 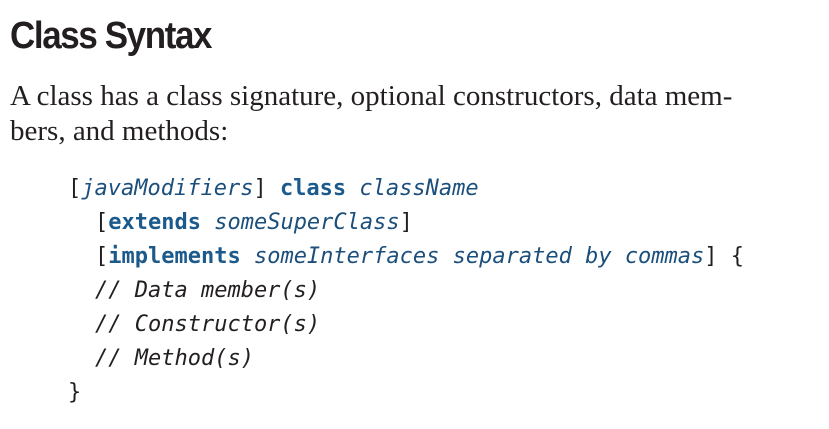 What do you see at coordinates (154, 222) in the screenshot?
I see `keyword-extends: extends` at bounding box center [154, 222].